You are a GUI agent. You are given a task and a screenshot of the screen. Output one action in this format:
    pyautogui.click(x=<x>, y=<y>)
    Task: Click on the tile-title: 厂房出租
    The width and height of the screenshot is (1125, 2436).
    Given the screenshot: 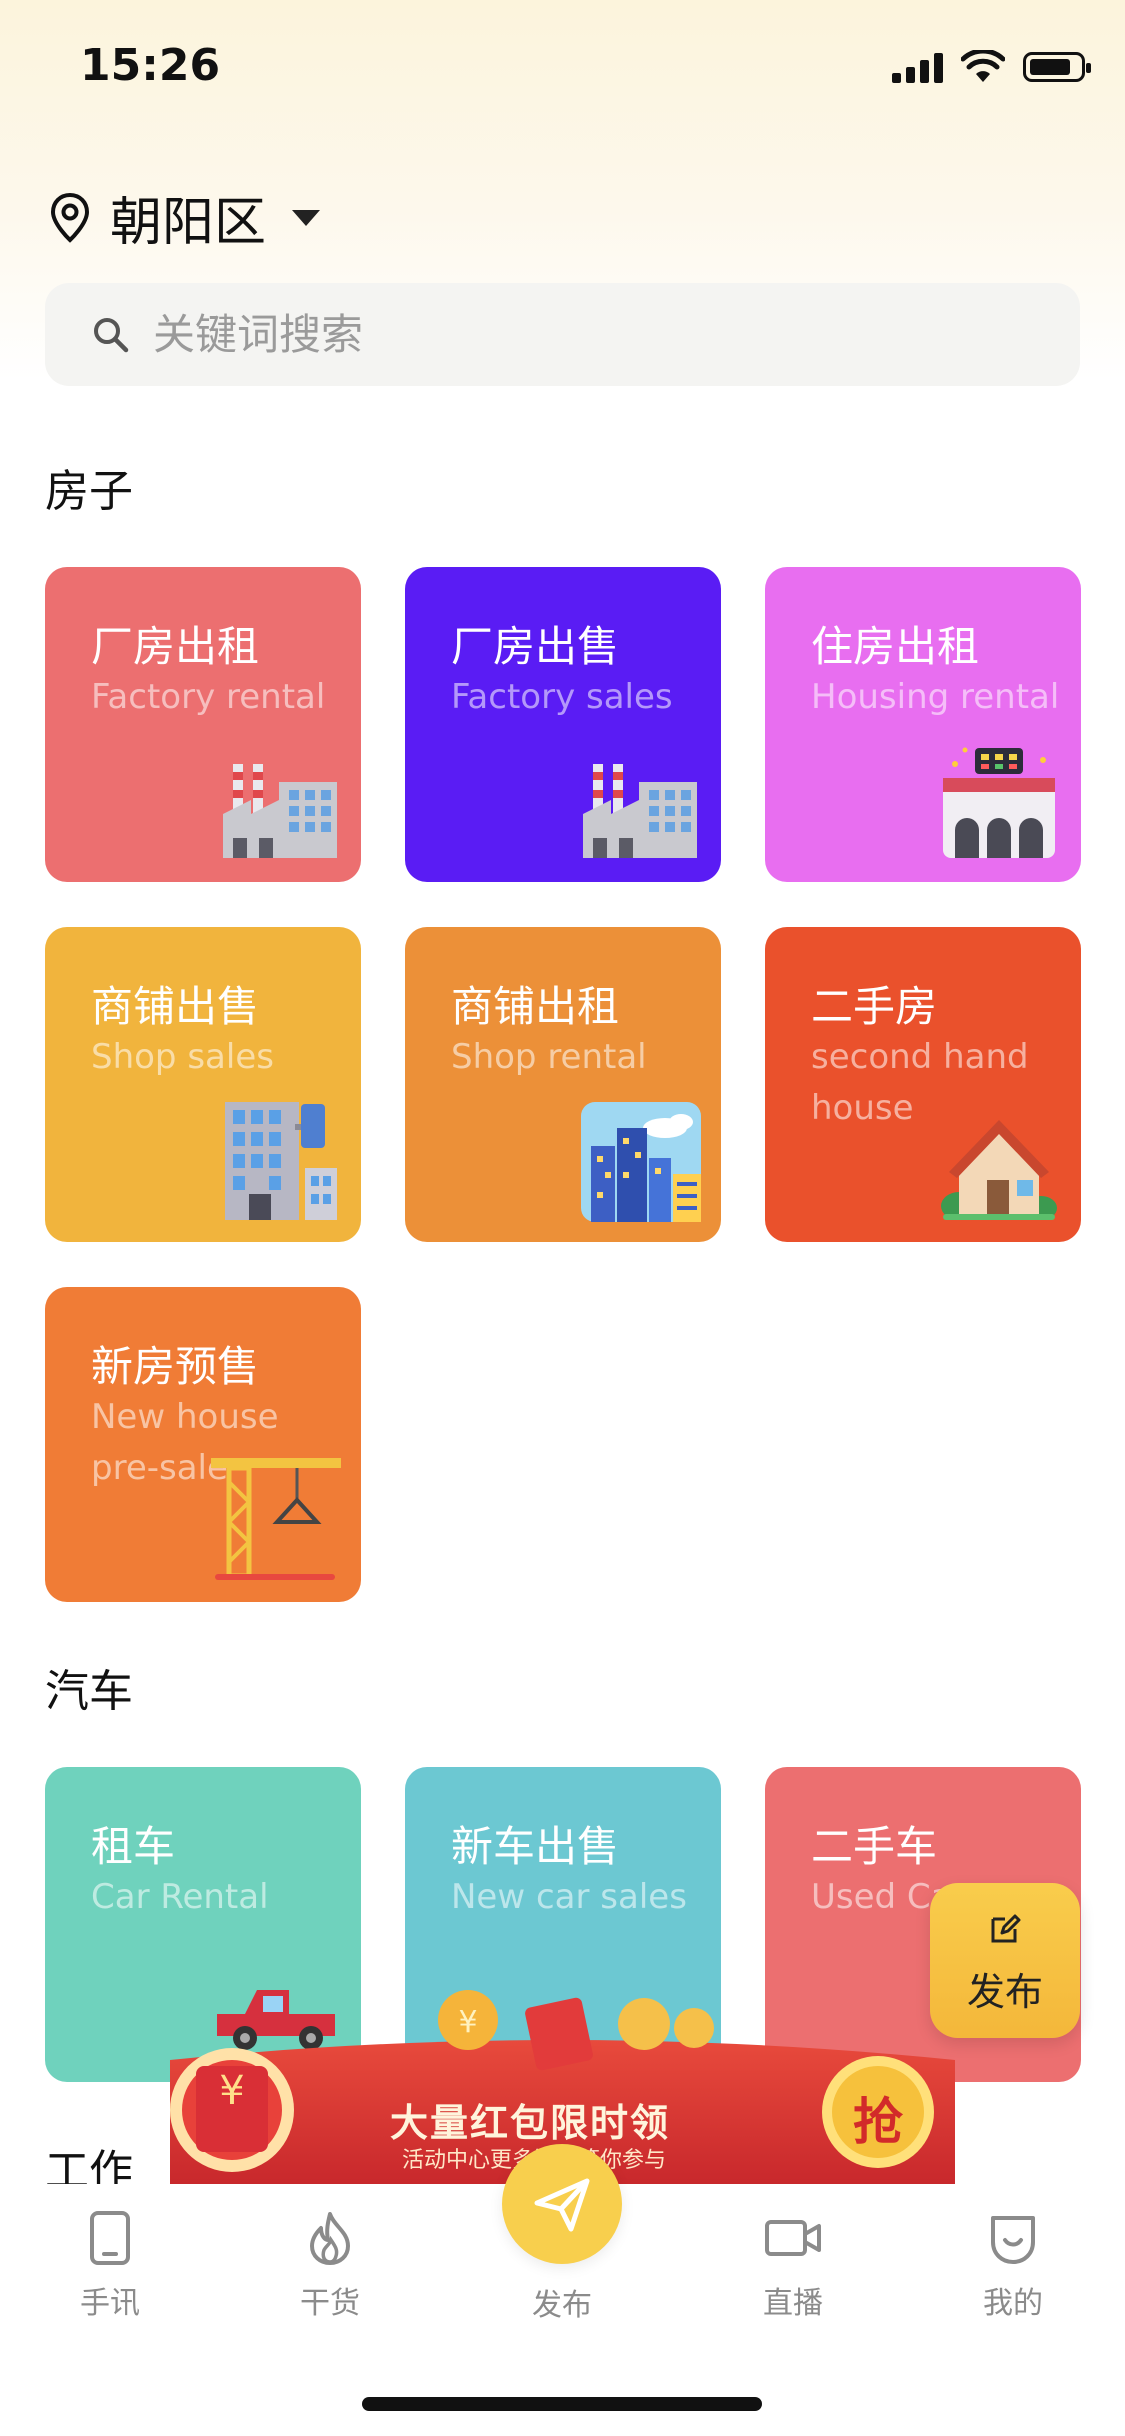 What is the action you would take?
    pyautogui.click(x=175, y=646)
    